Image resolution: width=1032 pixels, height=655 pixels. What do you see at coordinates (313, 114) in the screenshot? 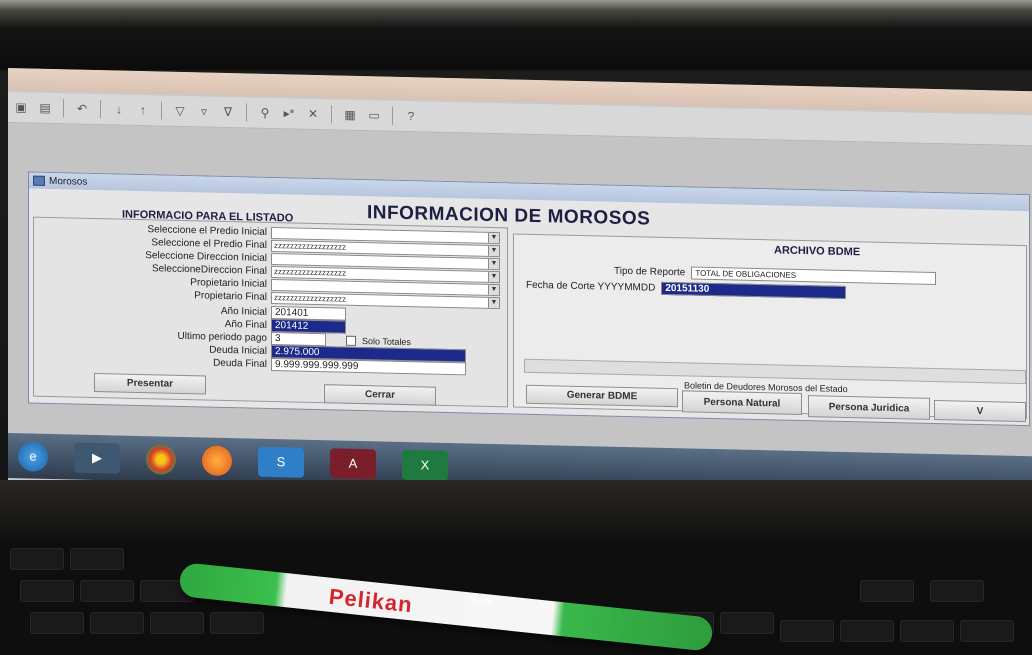
I see `delete-record-icon: ✕` at bounding box center [313, 114].